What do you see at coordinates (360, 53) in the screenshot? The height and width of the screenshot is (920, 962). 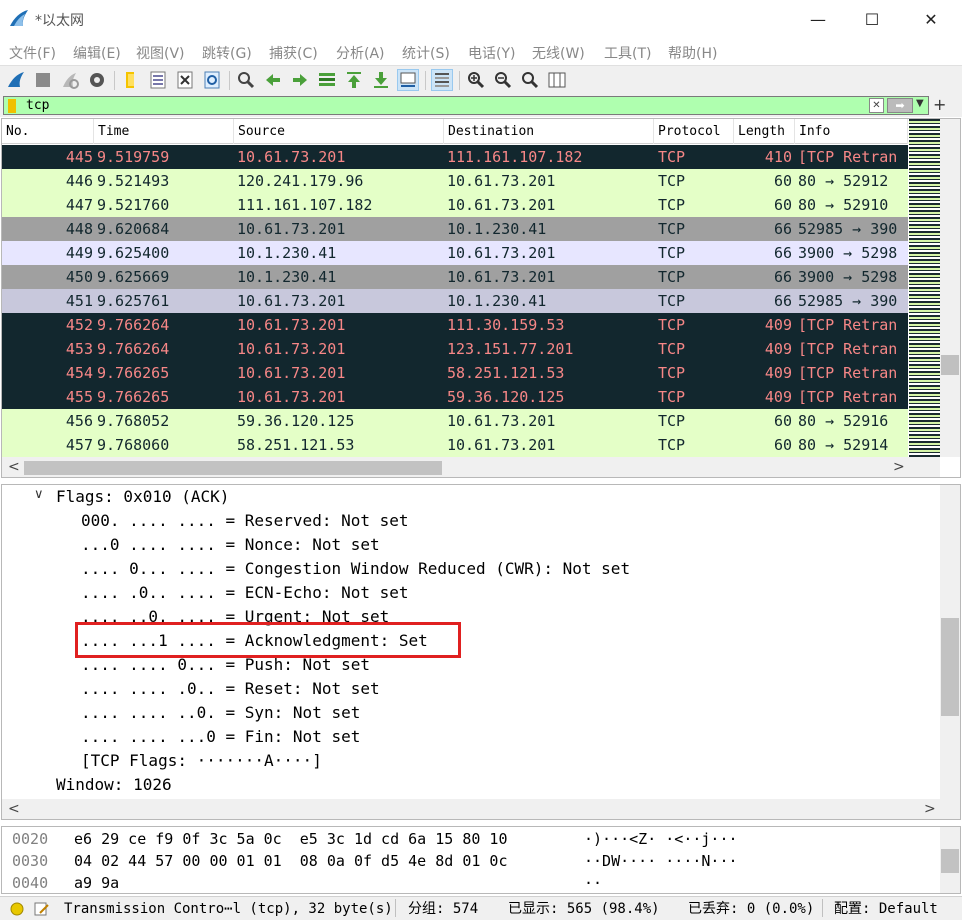 I see `menu-analyze: 分析(A)` at bounding box center [360, 53].